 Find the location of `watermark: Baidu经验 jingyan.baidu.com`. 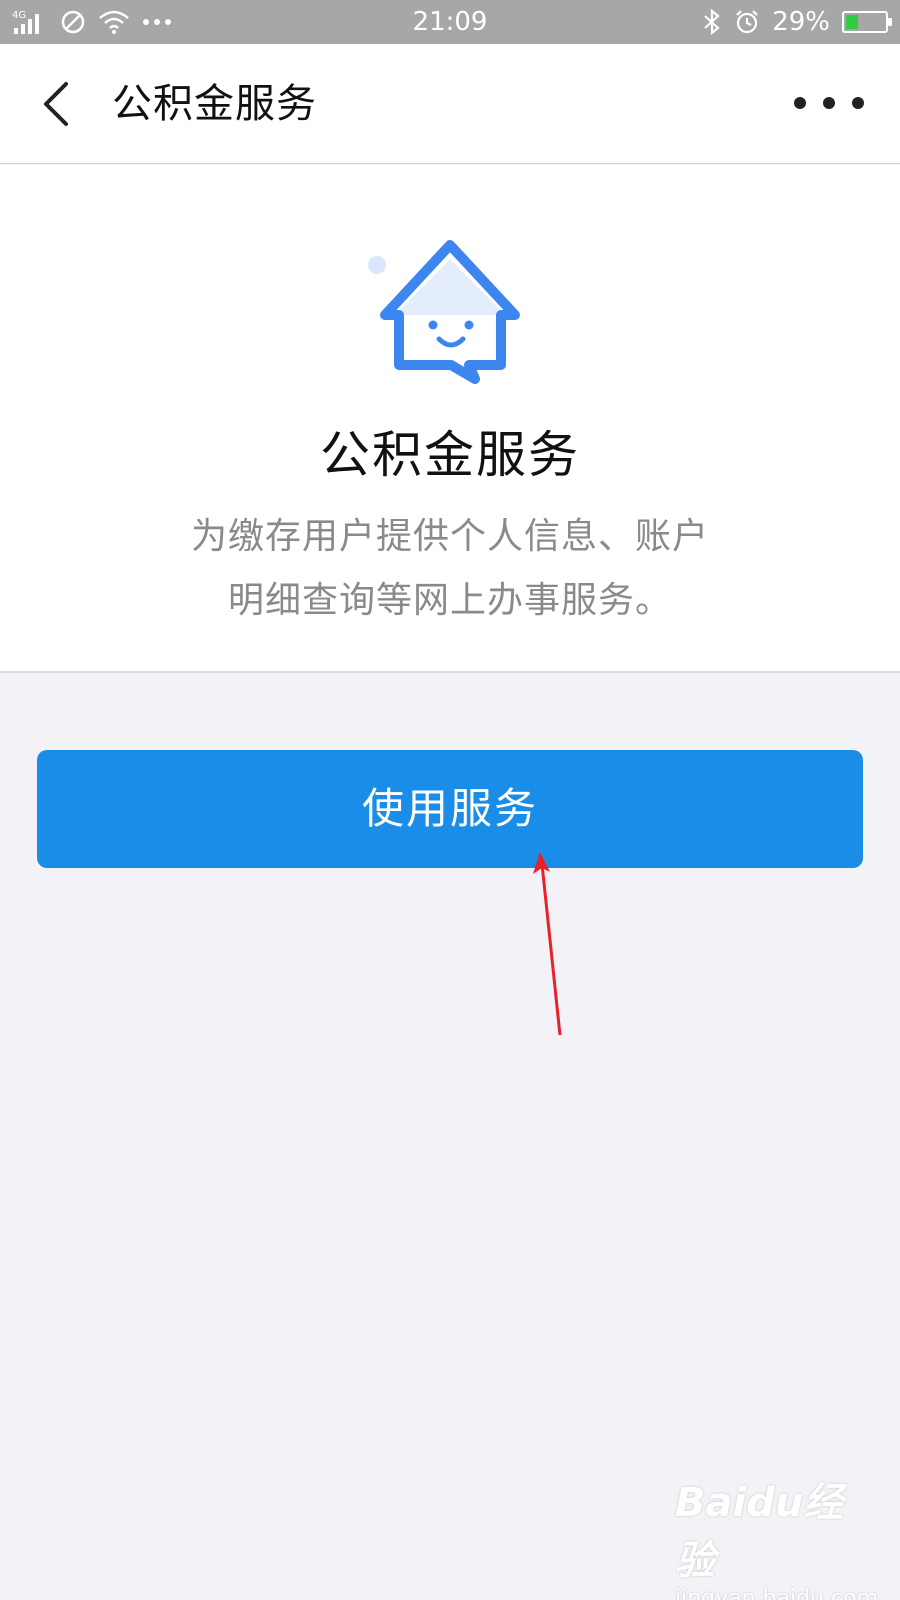

watermark: Baidu经验 jingyan.baidu.com is located at coordinates (776, 1535).